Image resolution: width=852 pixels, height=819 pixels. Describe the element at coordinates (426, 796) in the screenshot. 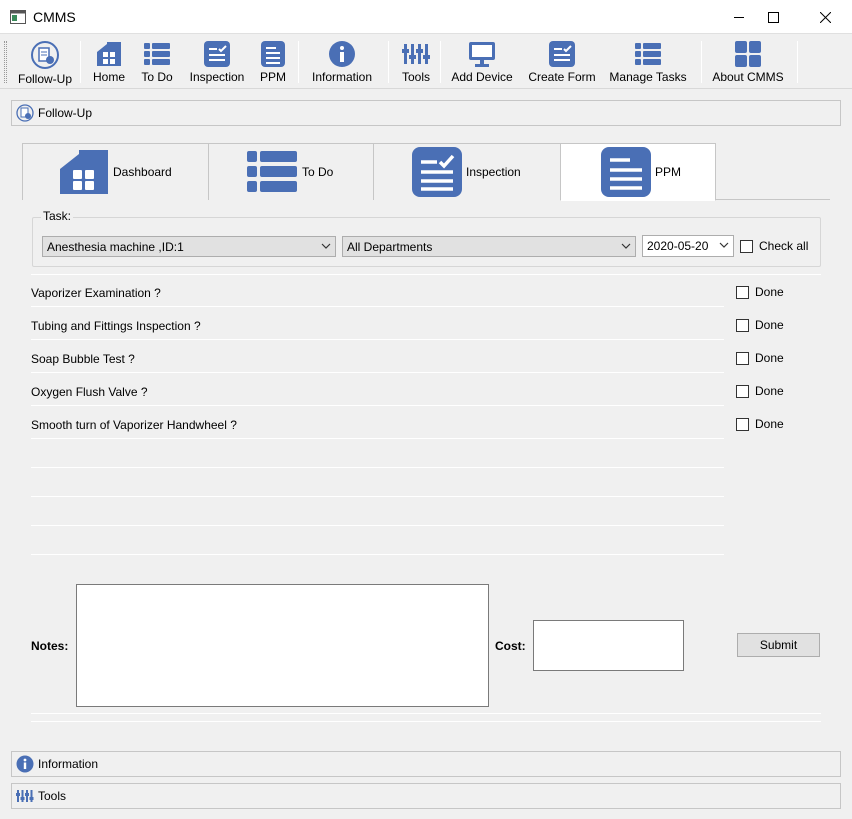

I see `tools-section-header: Tools` at that location.